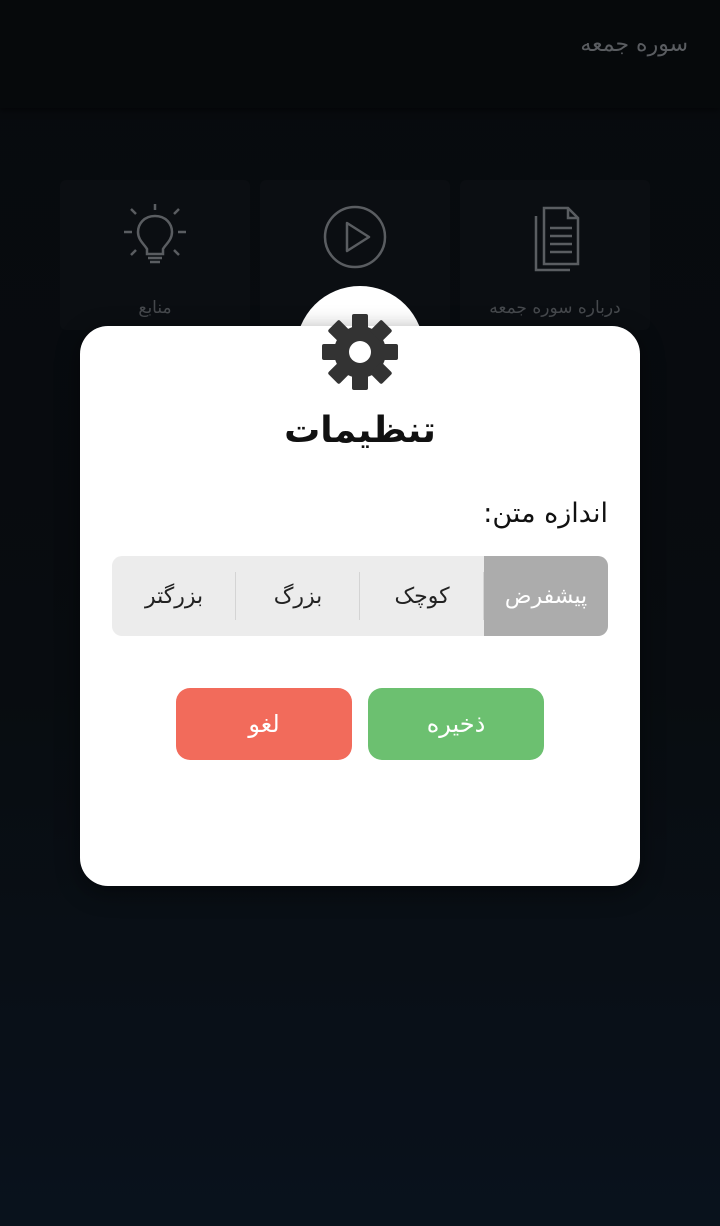 Image resolution: width=720 pixels, height=1226 pixels. What do you see at coordinates (264, 724) in the screenshot?
I see `cancel-button: لغو` at bounding box center [264, 724].